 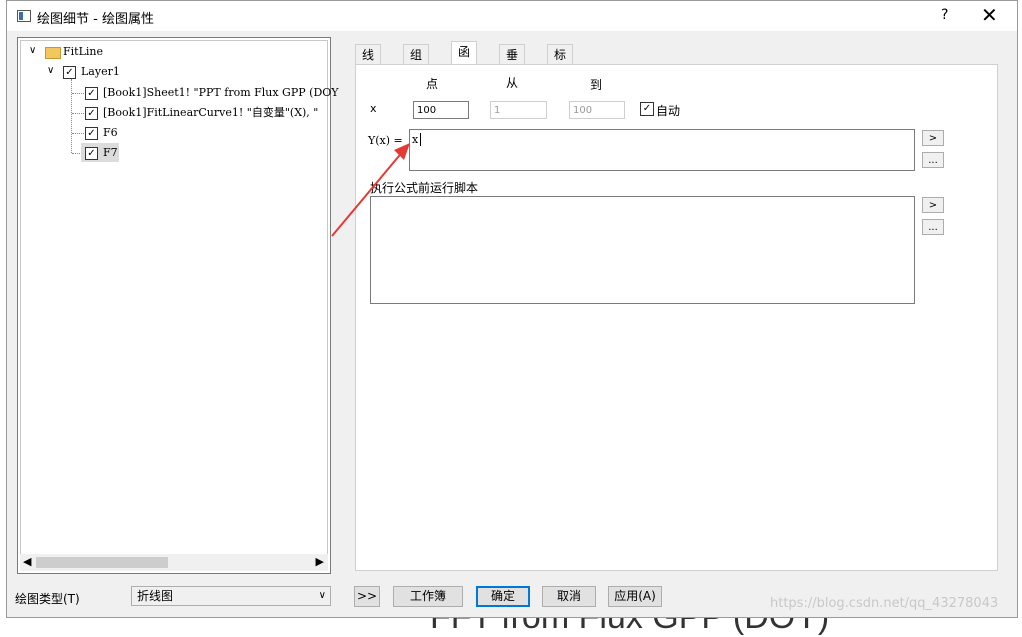 What do you see at coordinates (402, 151) in the screenshot?
I see `annotation-arrow-head` at bounding box center [402, 151].